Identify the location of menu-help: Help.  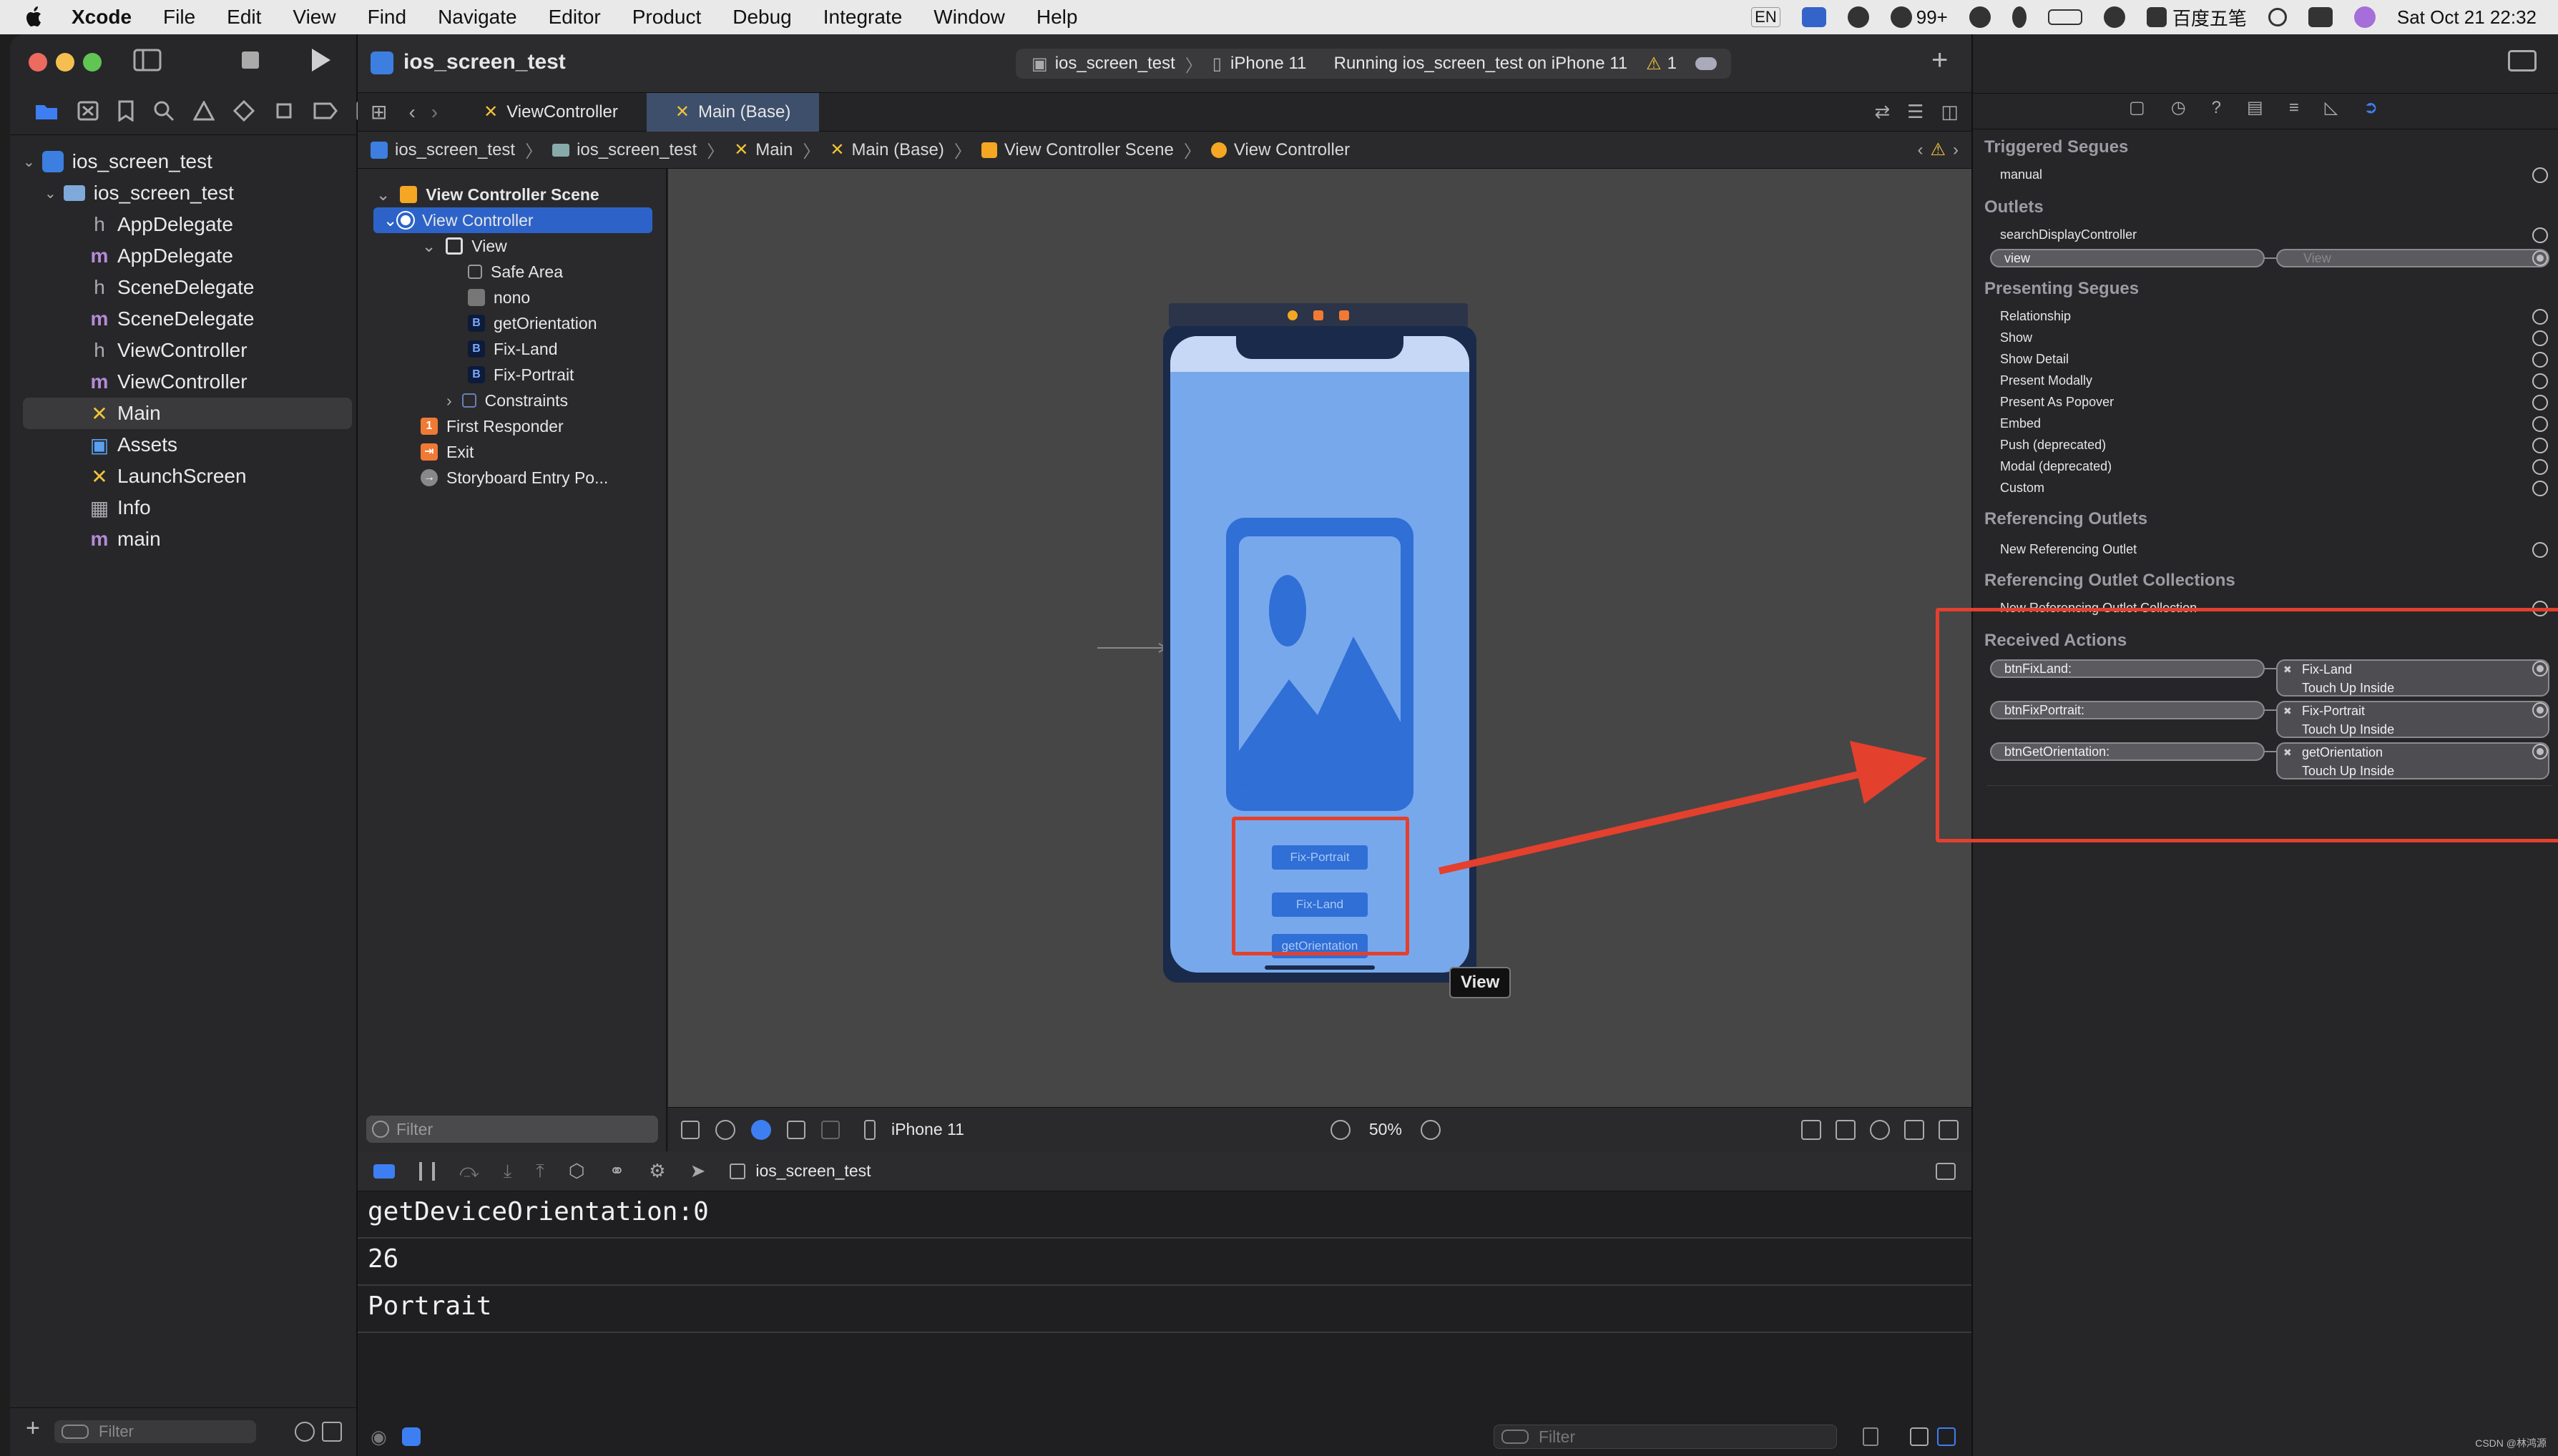
(1057, 17).